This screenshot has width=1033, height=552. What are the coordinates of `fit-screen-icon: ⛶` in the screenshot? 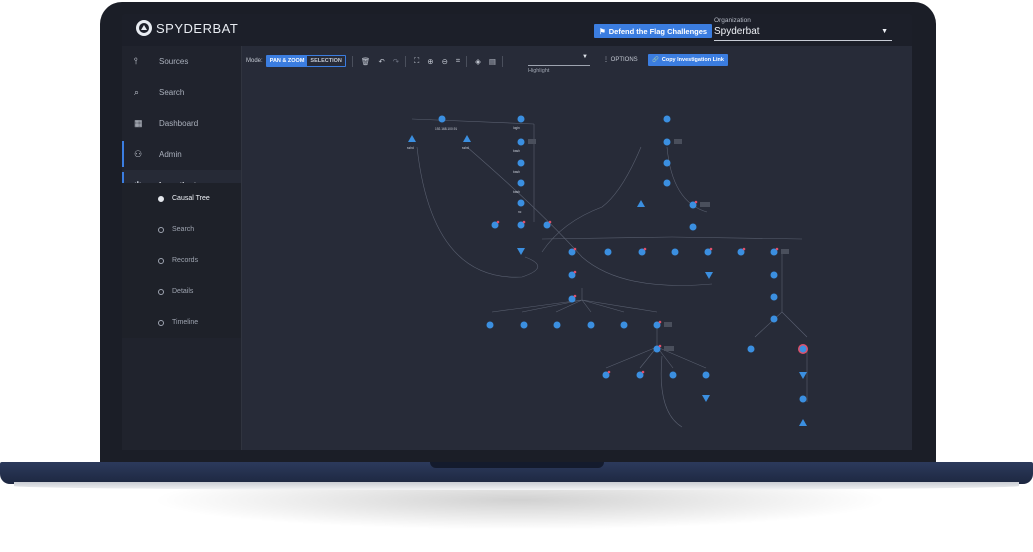 It's located at (416, 61).